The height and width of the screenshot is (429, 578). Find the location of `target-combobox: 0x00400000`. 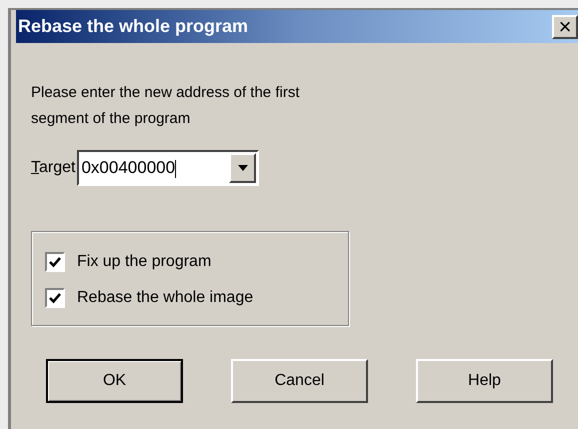

target-combobox: 0x00400000 is located at coordinates (168, 168).